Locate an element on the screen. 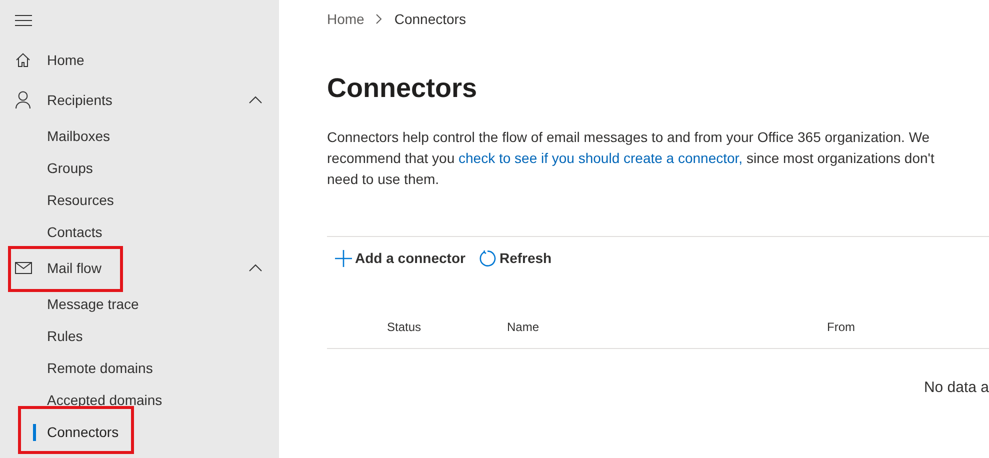 This screenshot has width=989, height=458. nav-item: Recipients is located at coordinates (139, 100).